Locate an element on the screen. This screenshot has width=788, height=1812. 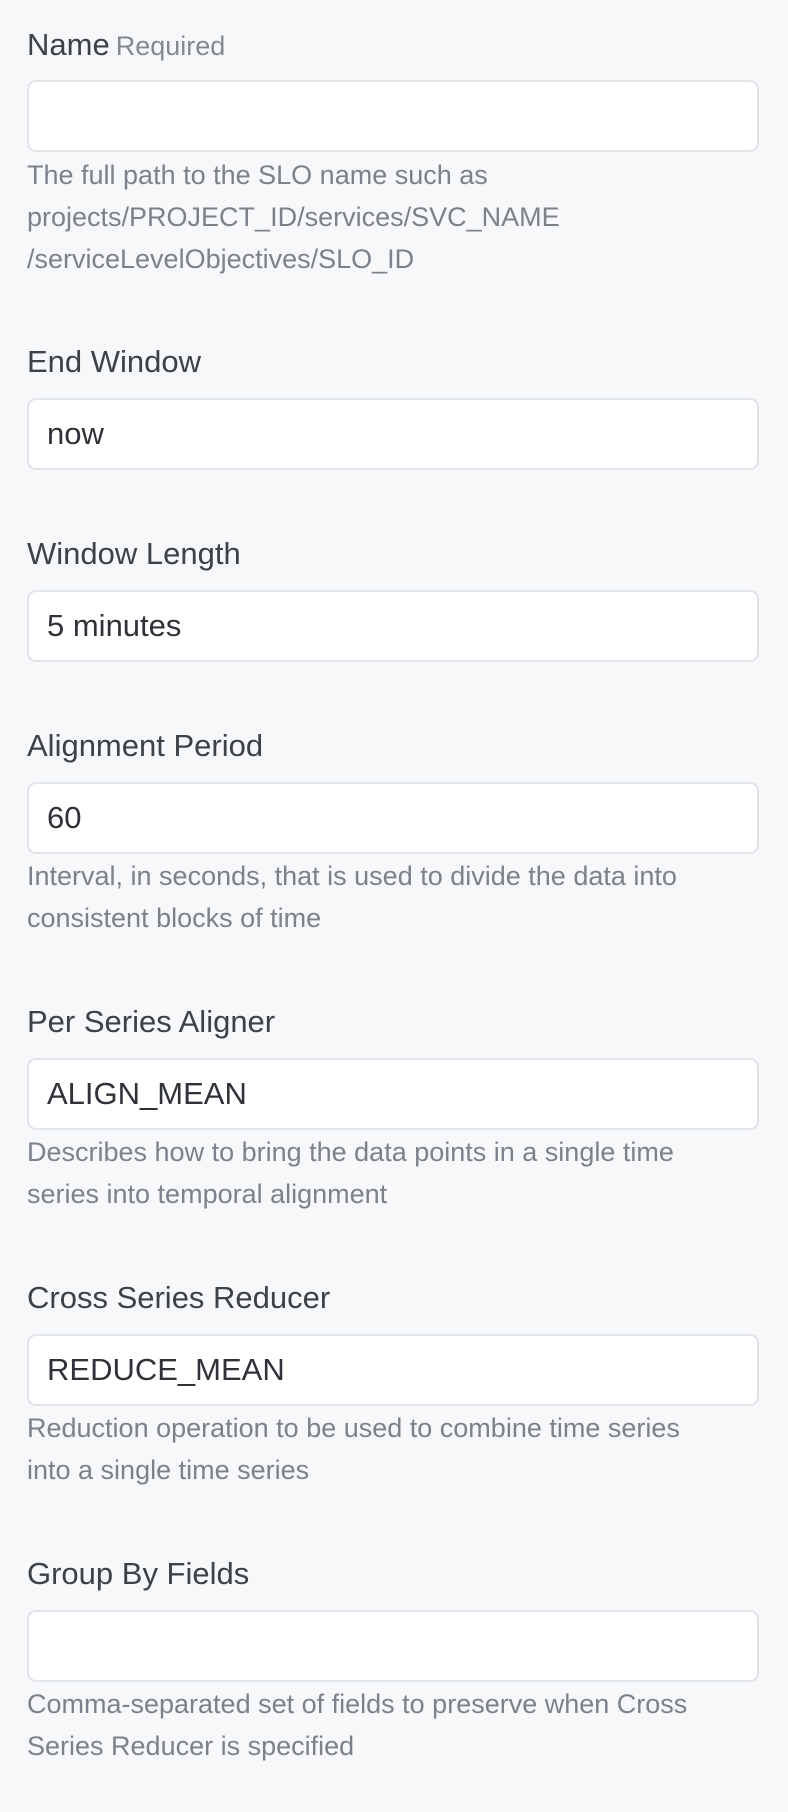
name-help-line-3: /serviceLevelObjectives/SLO_ID is located at coordinates (221, 259).